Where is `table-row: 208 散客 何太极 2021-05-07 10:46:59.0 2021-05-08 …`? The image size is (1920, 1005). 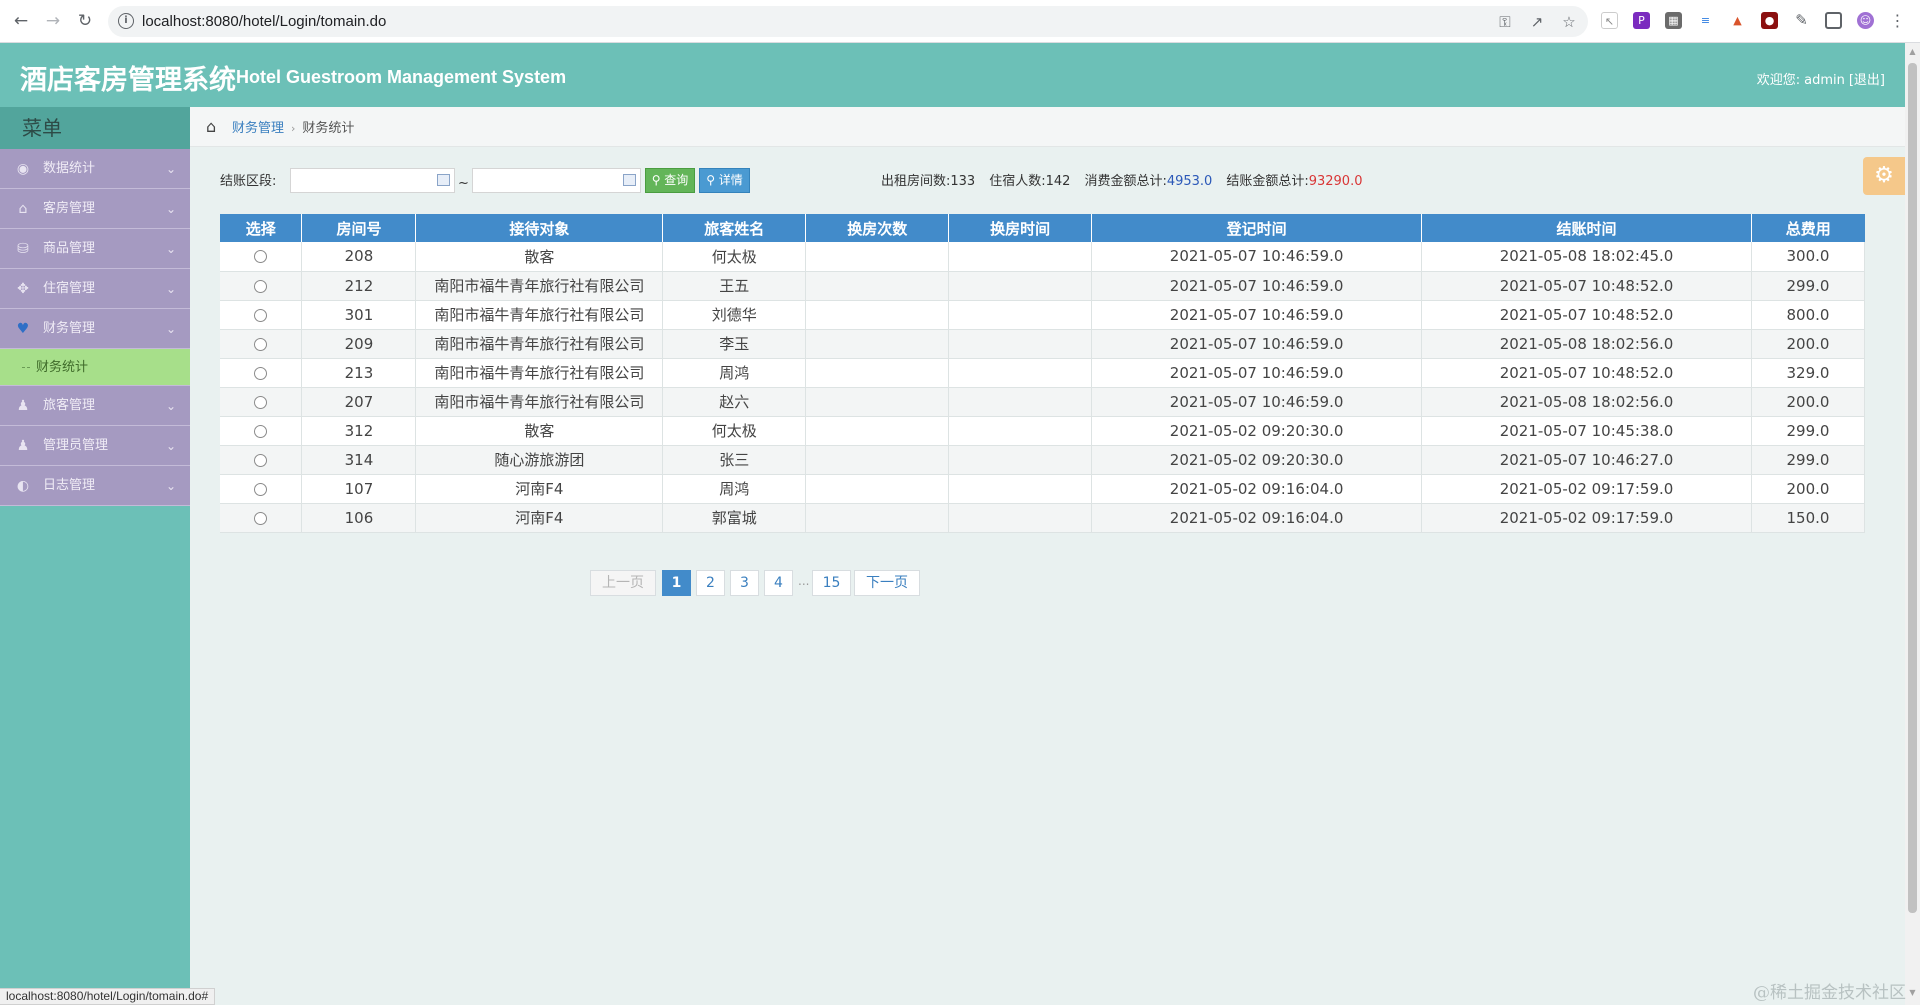
table-row: 208 散客 何太极 2021-05-07 10:46:59.0 2021-05-08 … is located at coordinates (1043, 257).